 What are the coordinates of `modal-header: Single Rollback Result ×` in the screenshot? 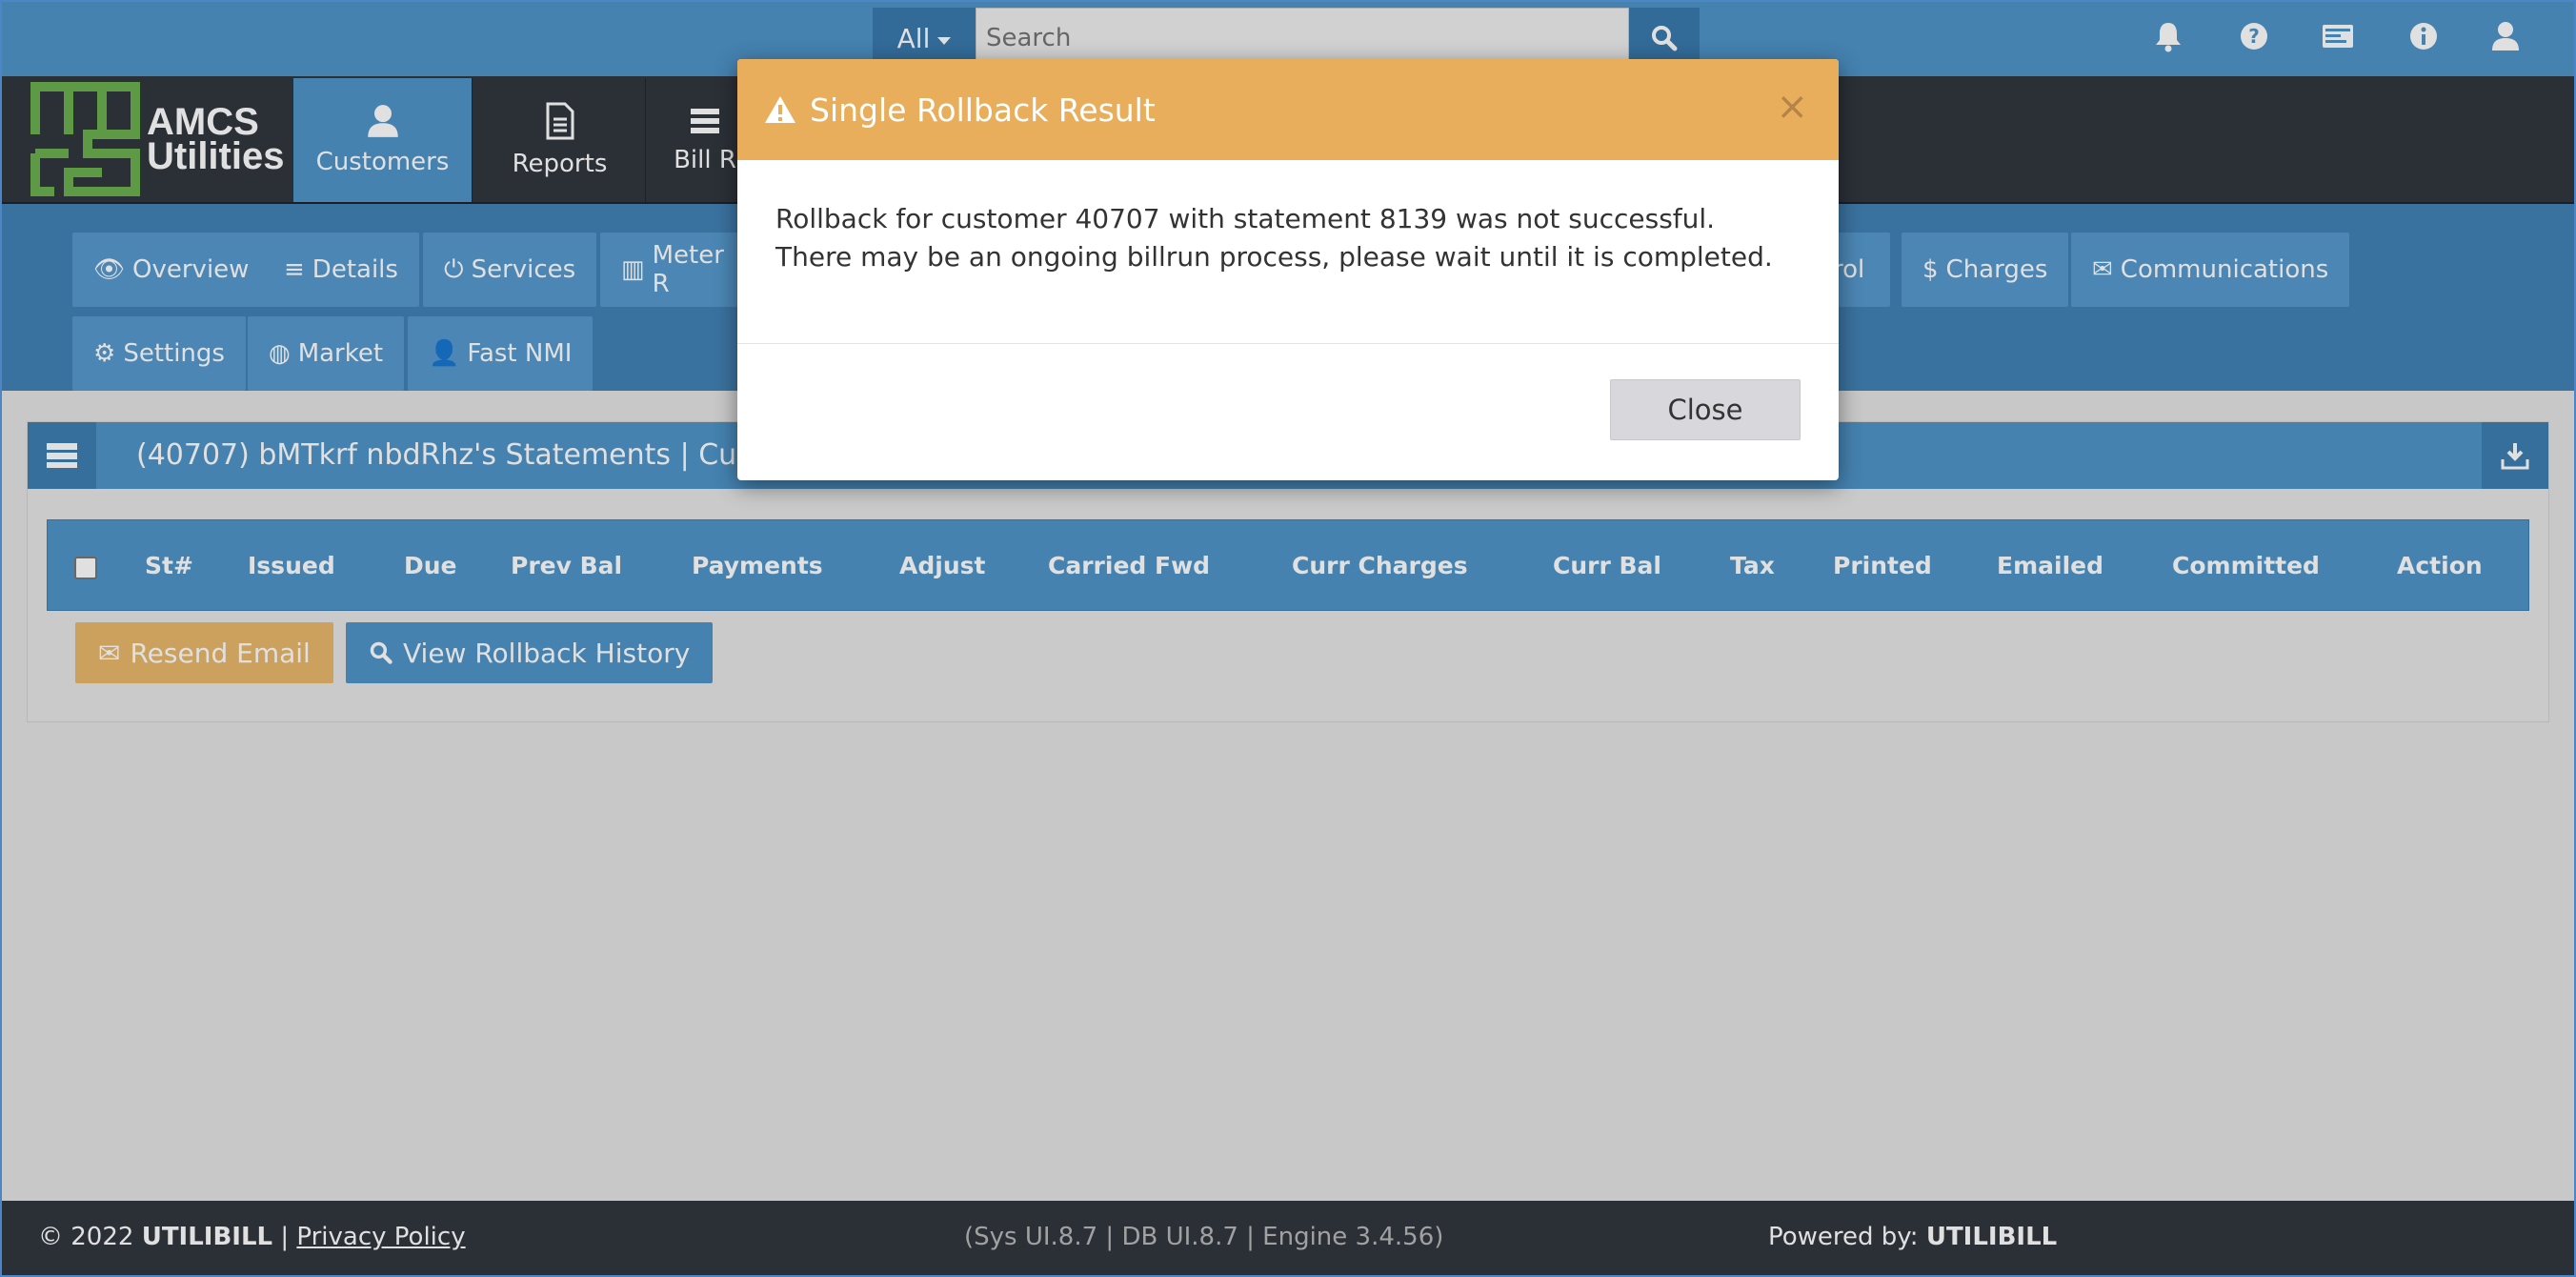 It's located at (1288, 109).